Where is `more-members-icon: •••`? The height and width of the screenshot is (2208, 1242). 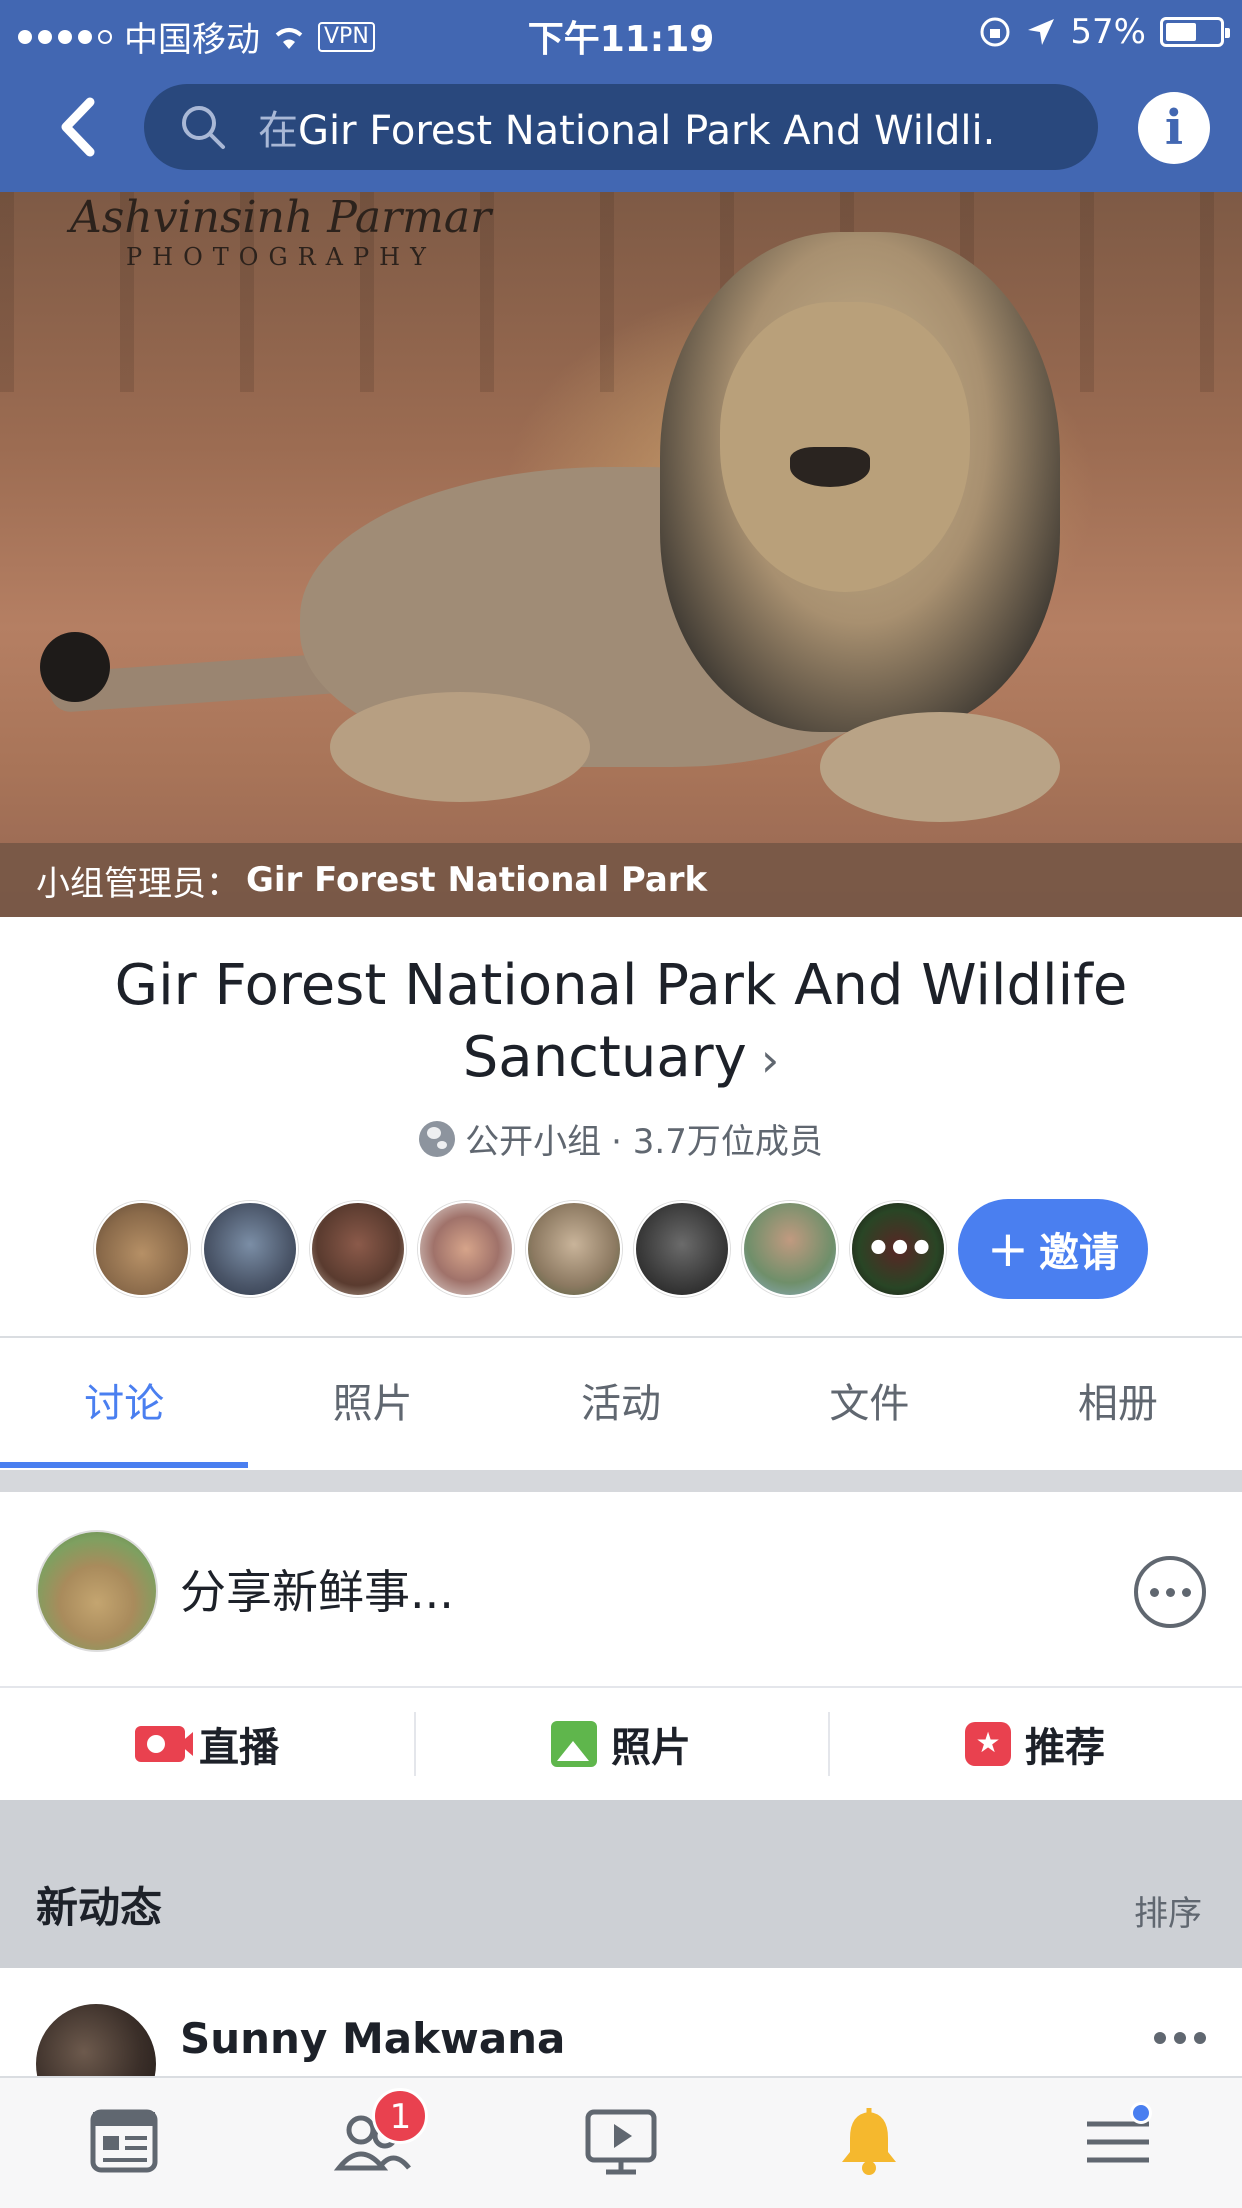 more-members-icon: ••• is located at coordinates (898, 1249).